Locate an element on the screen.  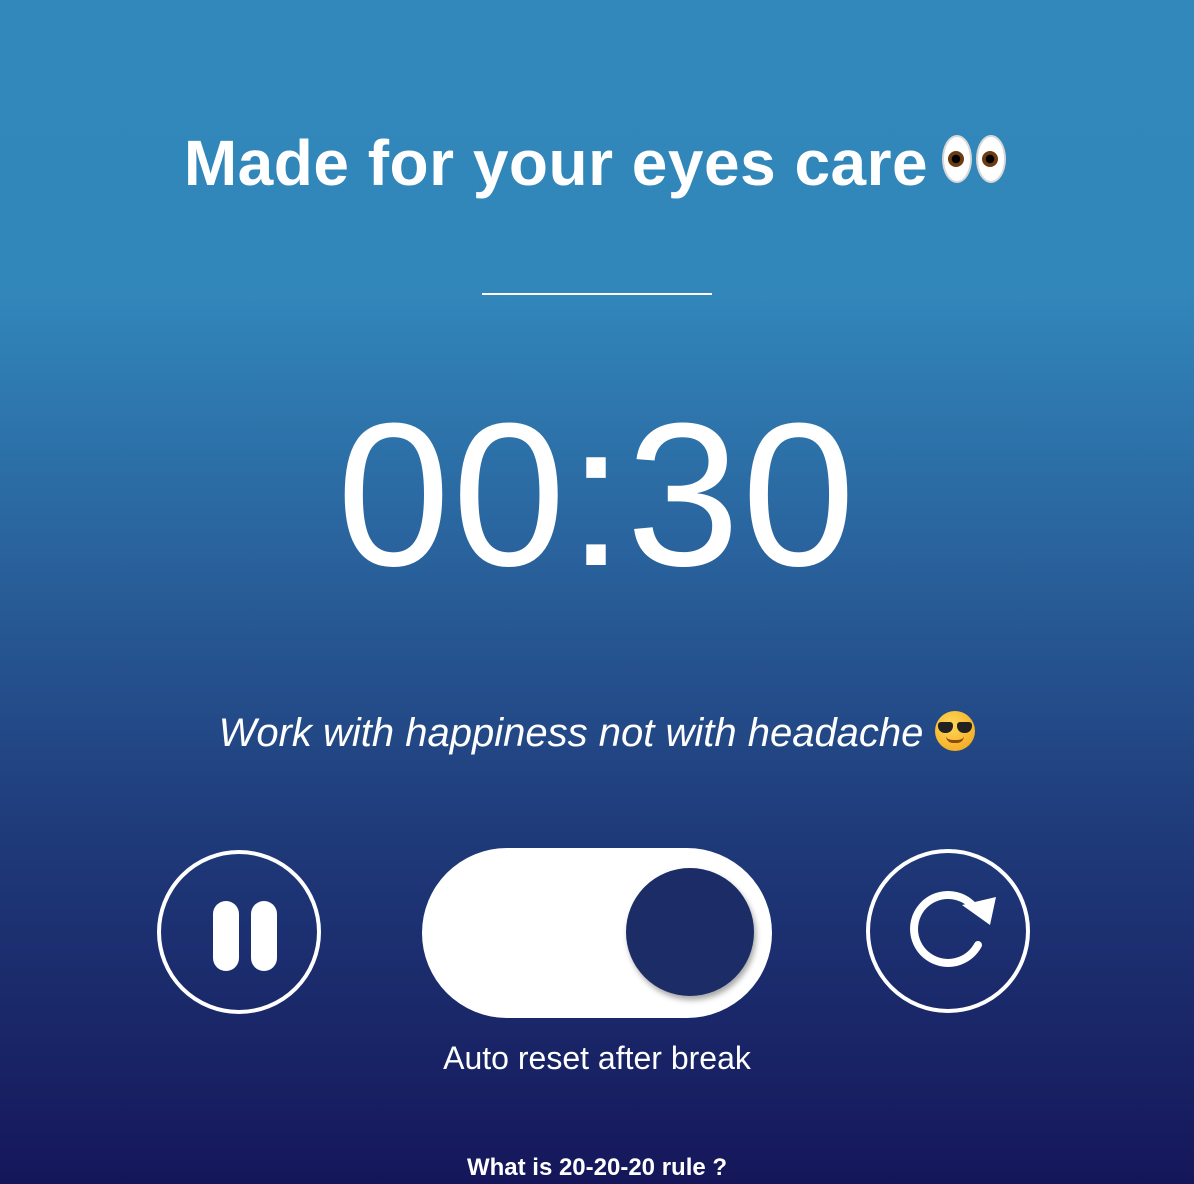
tagline-text: Work with happiness not with headache is located at coordinates (571, 733).